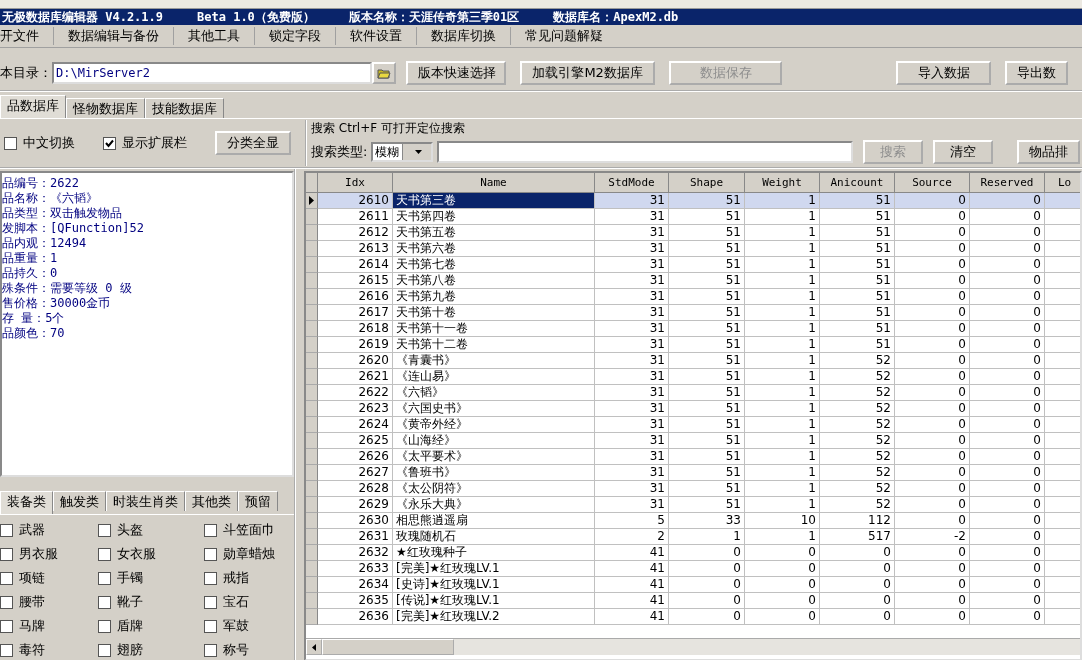 The image size is (1082, 660). What do you see at coordinates (1049, 152) in the screenshot?
I see `sort-button: 物品排` at bounding box center [1049, 152].